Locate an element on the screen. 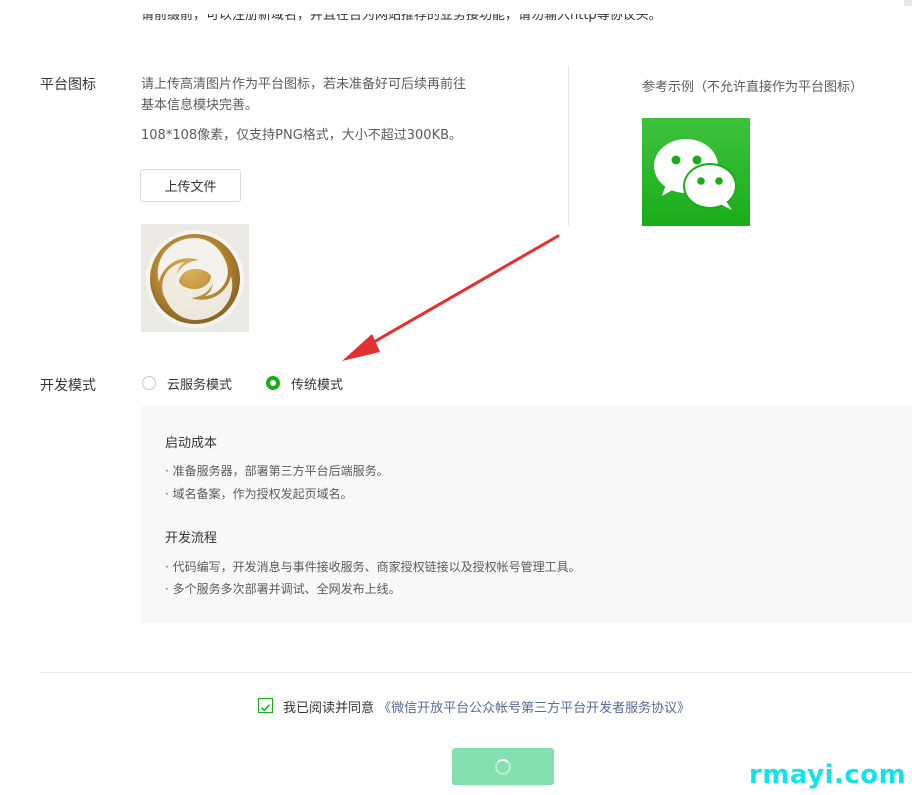 This screenshot has height=795, width=912. platform-icon-spec: 108*108像素，仅支持PNG格式，大小不超过300KB。 is located at coordinates (302, 135).